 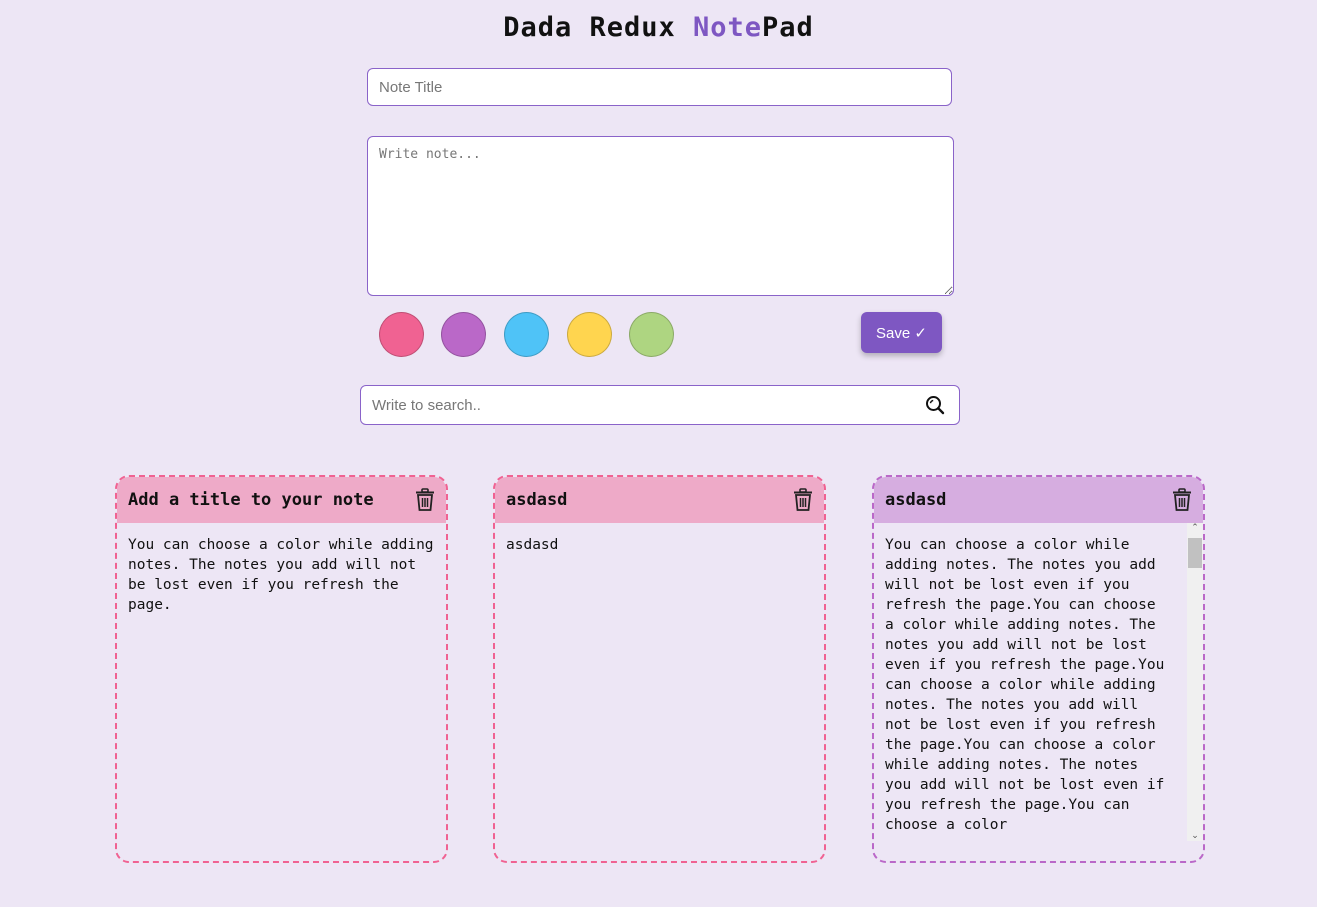 What do you see at coordinates (463, 334) in the screenshot?
I see `color-swatch-purple` at bounding box center [463, 334].